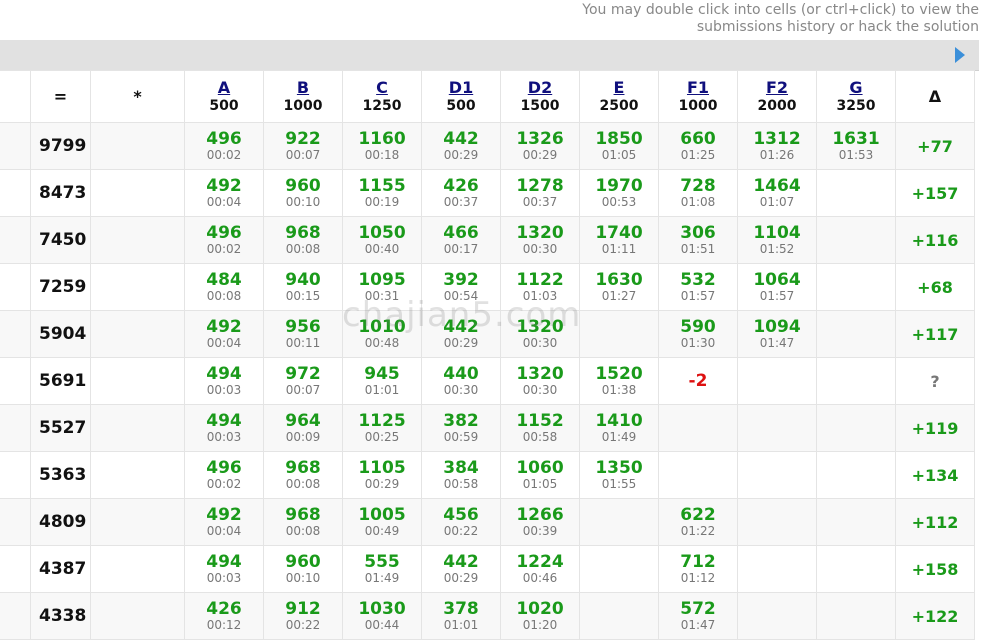 The image size is (992, 640). I want to click on problem-result-cell: 1095 00:31, so click(382, 287).